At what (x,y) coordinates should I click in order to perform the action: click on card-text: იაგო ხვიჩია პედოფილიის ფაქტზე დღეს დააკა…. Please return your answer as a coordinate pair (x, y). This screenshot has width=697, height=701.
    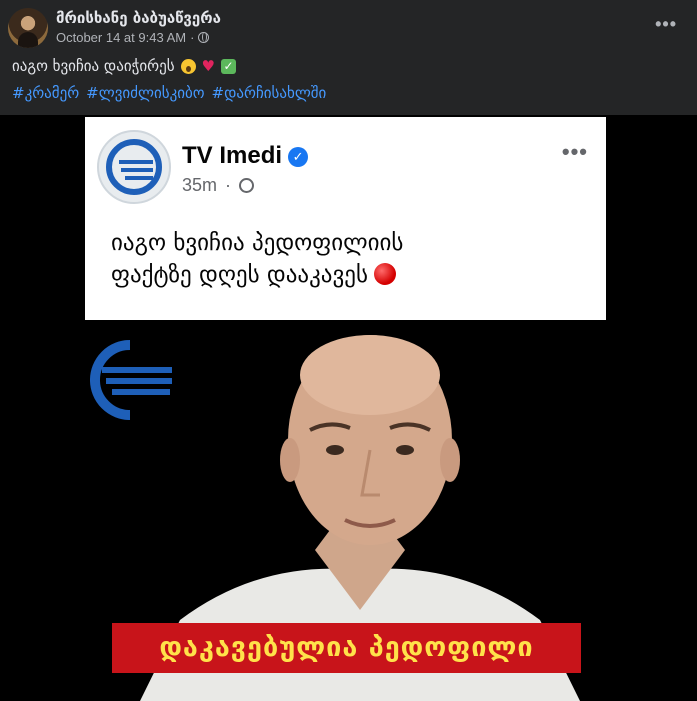
    Looking at the image, I should click on (311, 259).